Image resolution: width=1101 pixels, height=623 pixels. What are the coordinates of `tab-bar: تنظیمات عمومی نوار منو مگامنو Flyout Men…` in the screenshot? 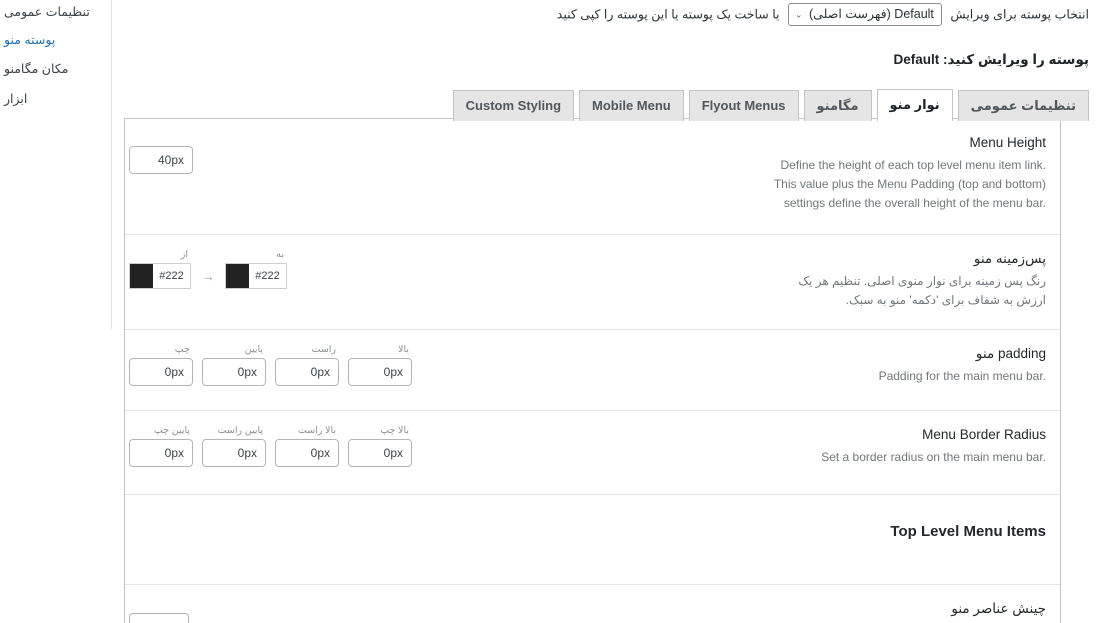 It's located at (550, 104).